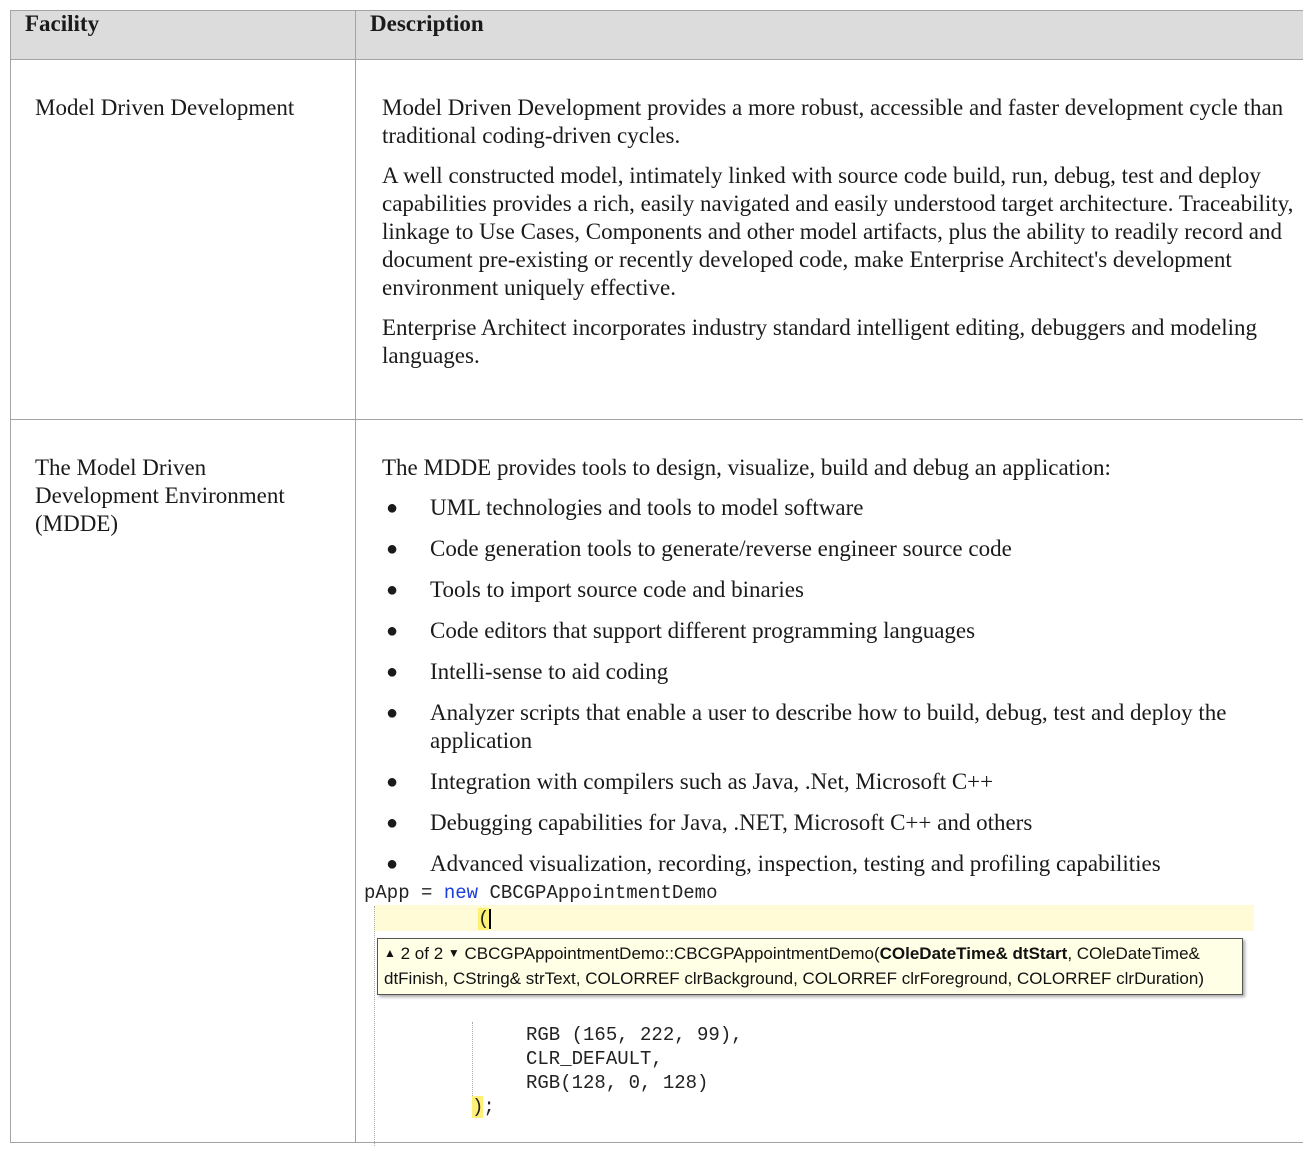  What do you see at coordinates (183, 35) in the screenshot?
I see `column-header-facility: Facility` at bounding box center [183, 35].